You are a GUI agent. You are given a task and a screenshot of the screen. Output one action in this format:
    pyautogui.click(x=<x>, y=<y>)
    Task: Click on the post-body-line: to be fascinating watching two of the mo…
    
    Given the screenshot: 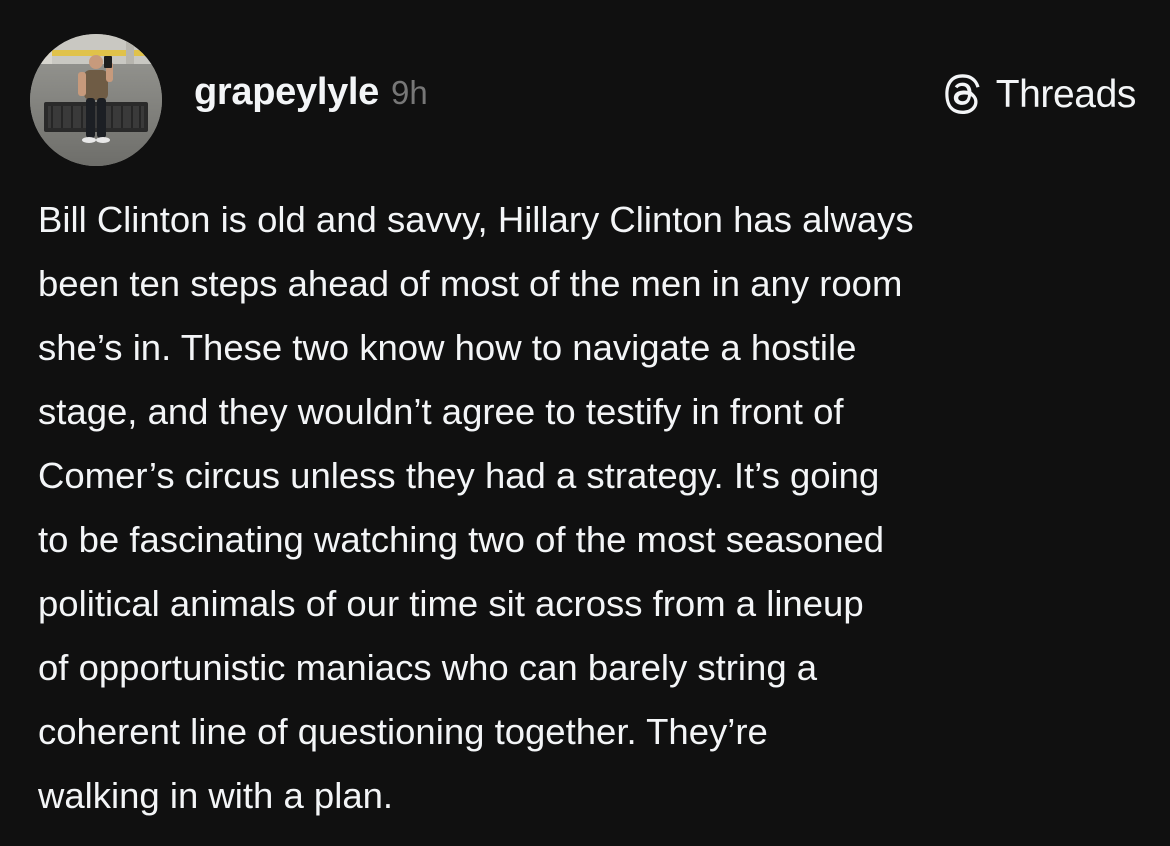 What is the action you would take?
    pyautogui.click(x=461, y=539)
    